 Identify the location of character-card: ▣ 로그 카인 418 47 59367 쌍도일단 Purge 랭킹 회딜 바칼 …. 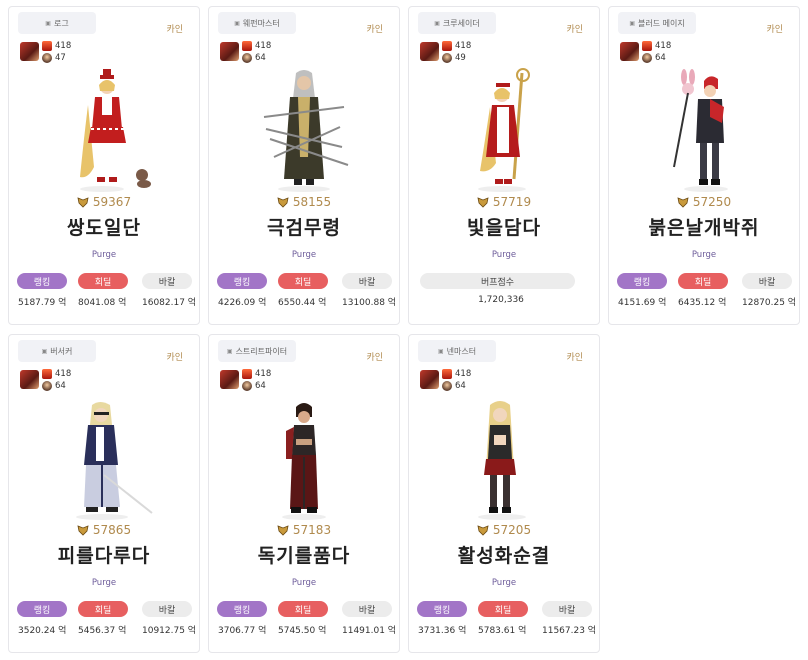
(104, 165).